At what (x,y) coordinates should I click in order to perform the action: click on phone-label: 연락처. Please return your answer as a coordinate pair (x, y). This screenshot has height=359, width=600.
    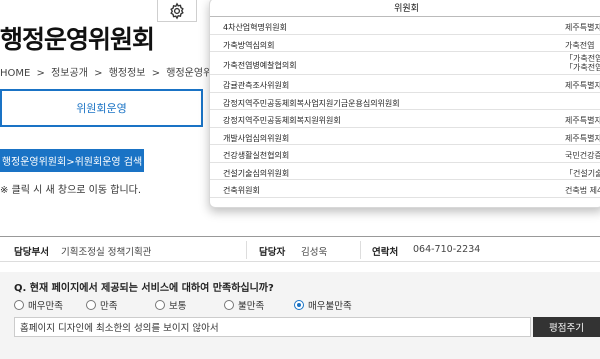
    Looking at the image, I should click on (385, 252).